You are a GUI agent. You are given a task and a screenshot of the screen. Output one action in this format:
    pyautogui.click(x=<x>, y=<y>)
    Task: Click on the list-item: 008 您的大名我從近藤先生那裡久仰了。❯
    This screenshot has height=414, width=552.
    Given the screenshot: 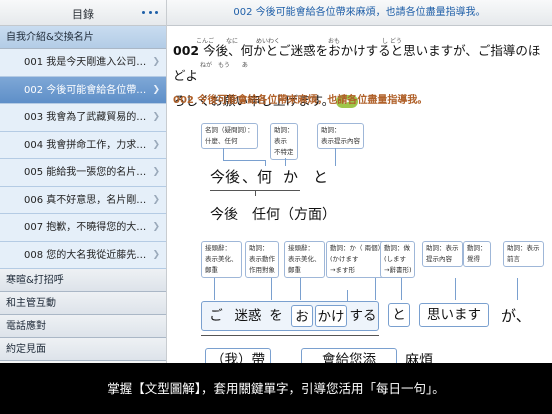 What is the action you would take?
    pyautogui.click(x=83, y=255)
    